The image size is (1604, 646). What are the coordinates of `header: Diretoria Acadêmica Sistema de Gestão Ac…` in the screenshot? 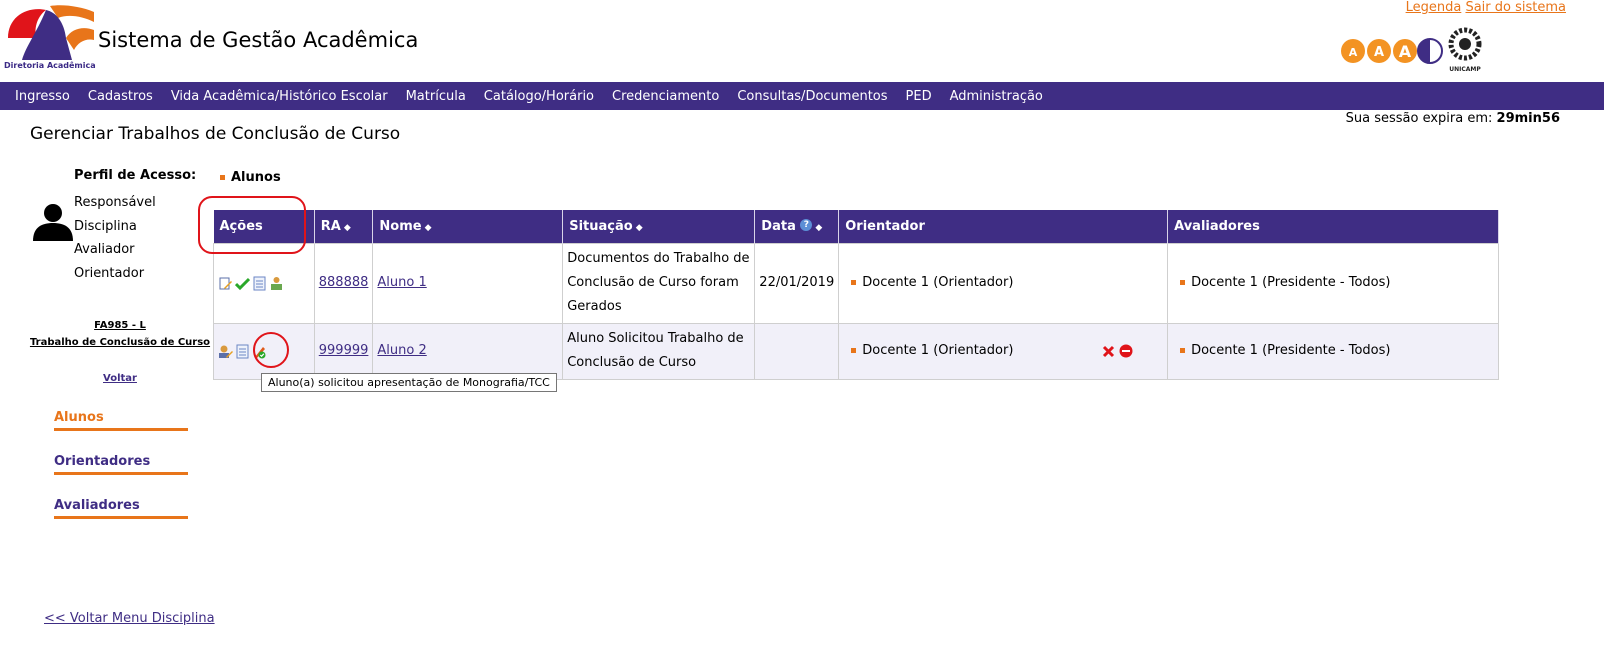 It's located at (802, 41).